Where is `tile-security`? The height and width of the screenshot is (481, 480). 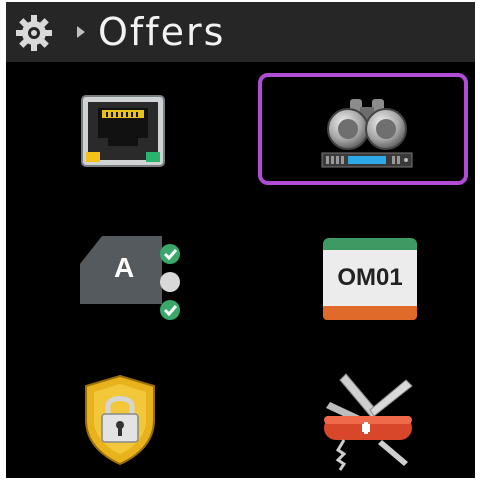 tile-security is located at coordinates (125, 414).